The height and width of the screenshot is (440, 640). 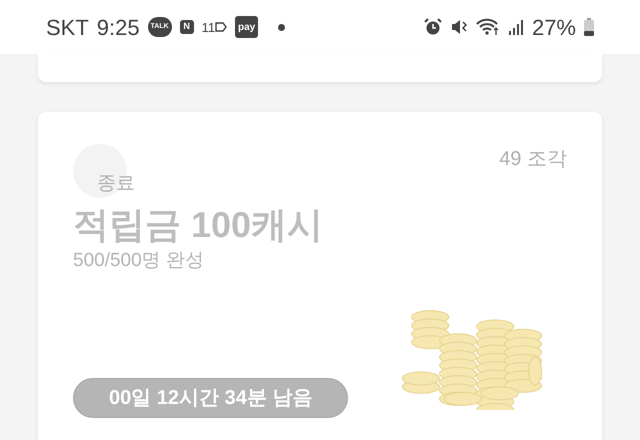 I want to click on clock: 9:25, so click(x=118, y=28).